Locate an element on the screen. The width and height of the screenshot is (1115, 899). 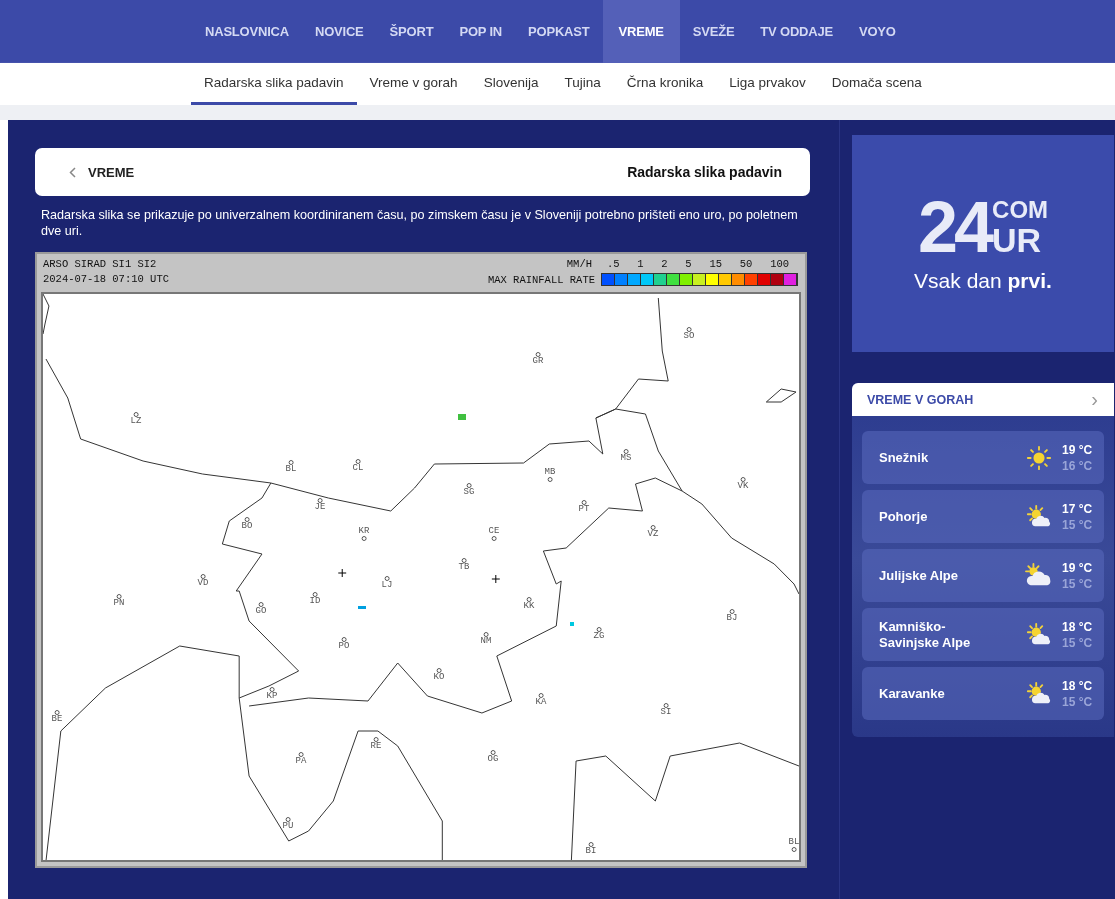
station-label: NM is located at coordinates (486, 641).